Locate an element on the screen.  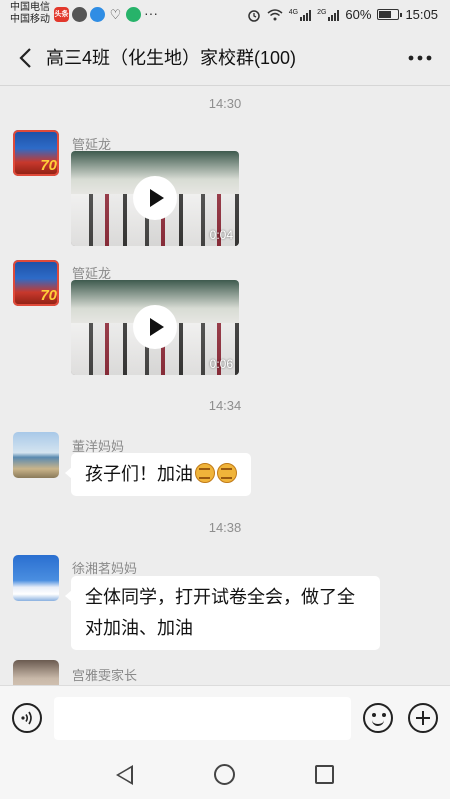
message-text-line: 对加油、加油 is located at coordinates (139, 628).